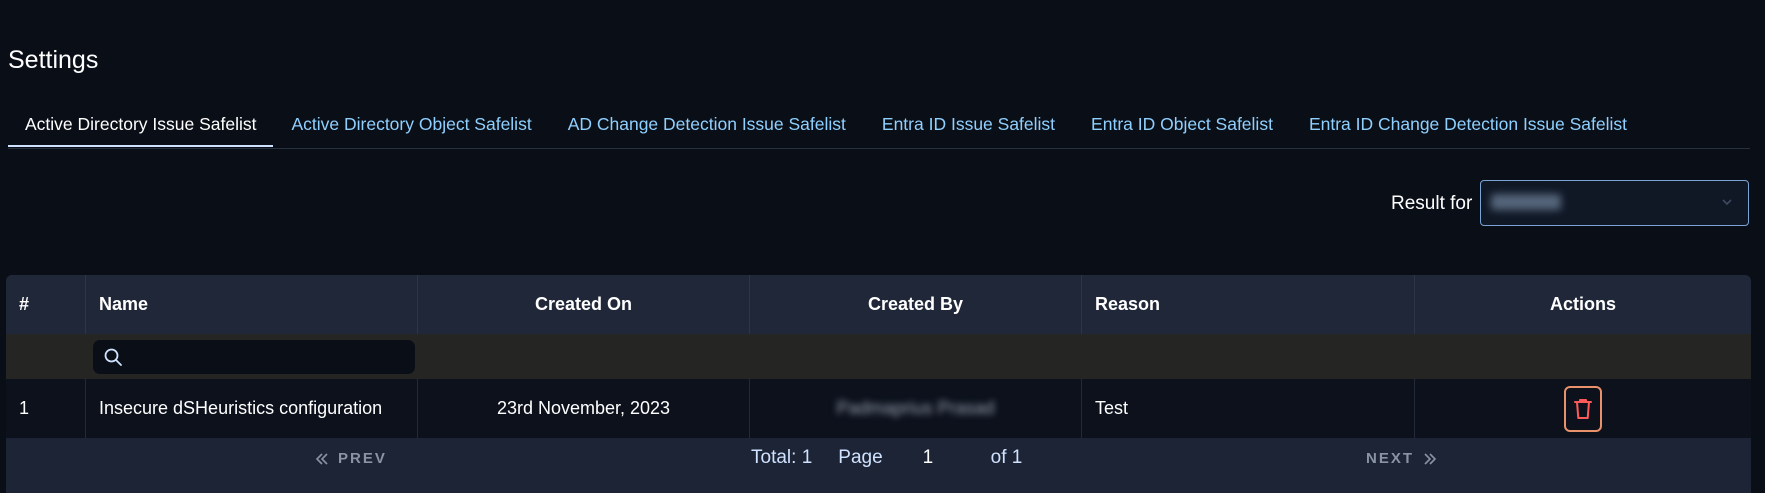 The image size is (1765, 493). I want to click on tab-active-directory-issue-safelist: Active Directory Issue Safelist, so click(141, 126).